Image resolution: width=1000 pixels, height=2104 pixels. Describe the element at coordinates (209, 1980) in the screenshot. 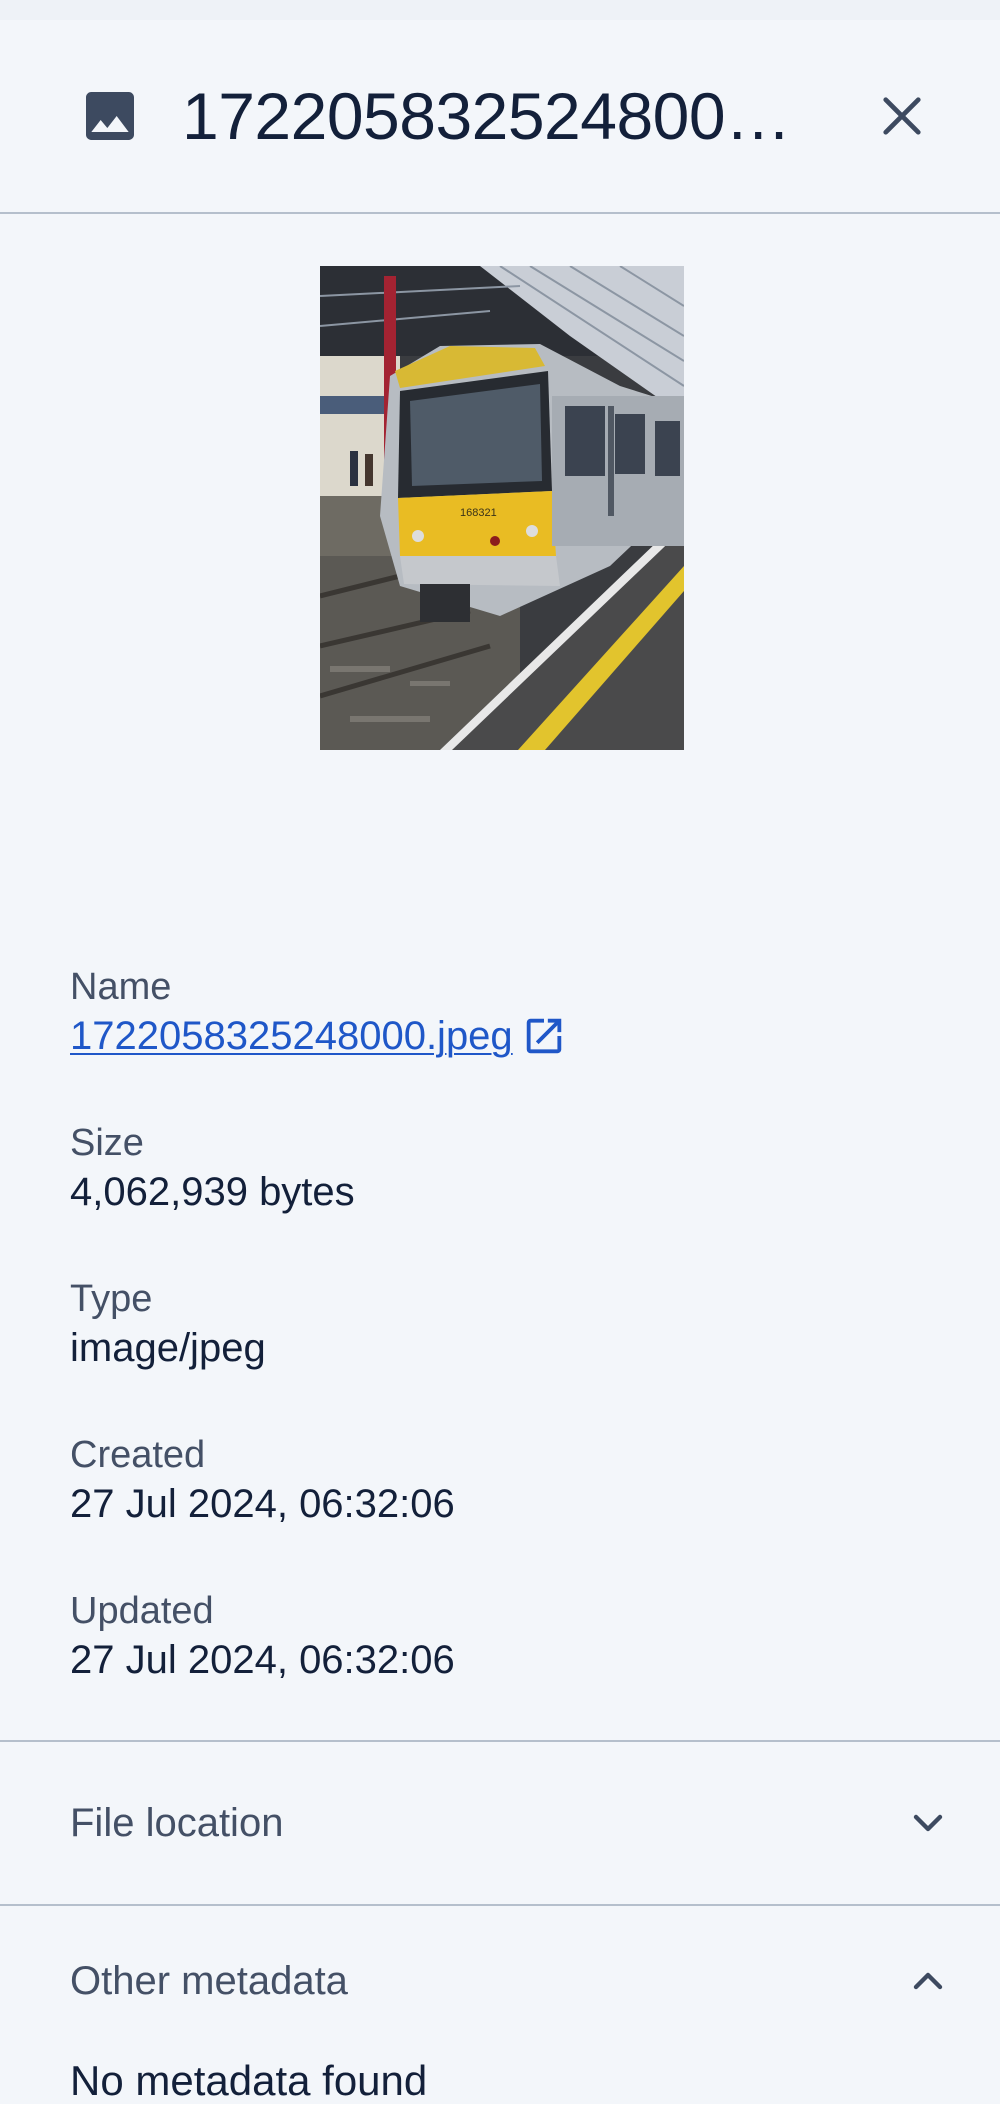

I see `other-metadata-label: Other metadata` at that location.